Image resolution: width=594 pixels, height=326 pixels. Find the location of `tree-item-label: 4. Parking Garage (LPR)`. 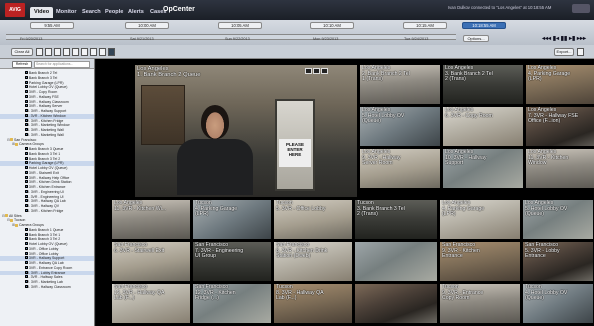

tree-item-label: 4. Parking Garage (LPR) is located at coordinates (44, 163).